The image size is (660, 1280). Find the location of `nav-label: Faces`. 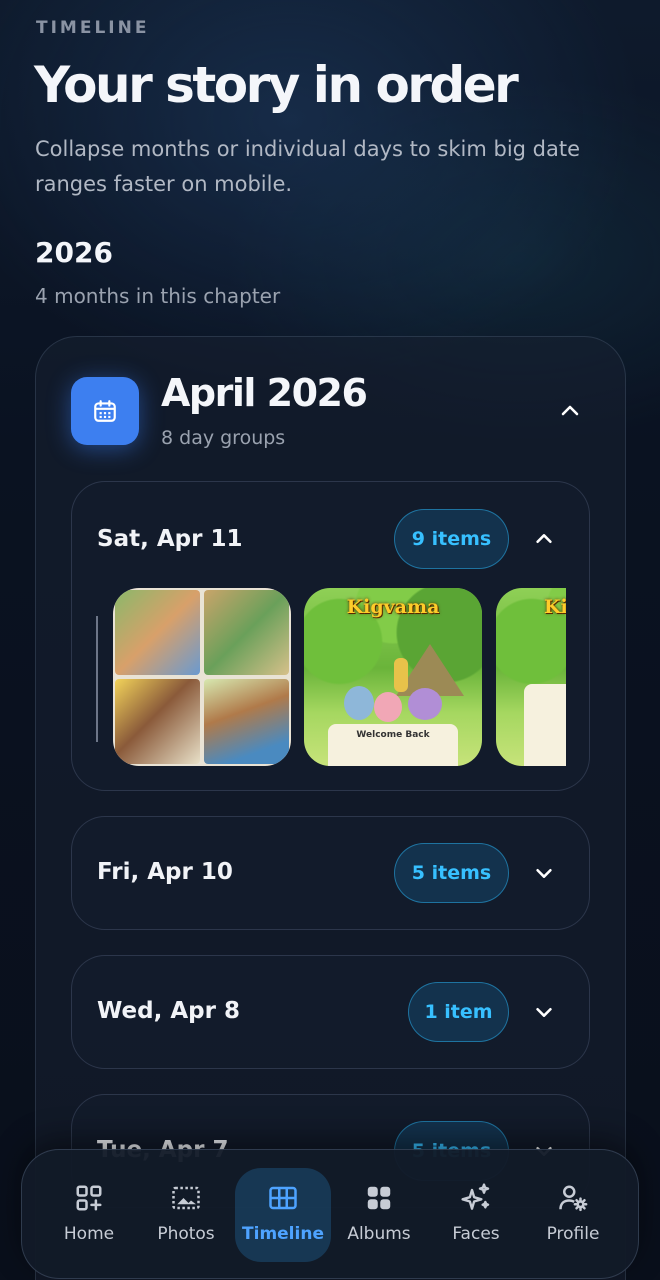

nav-label: Faces is located at coordinates (476, 1234).